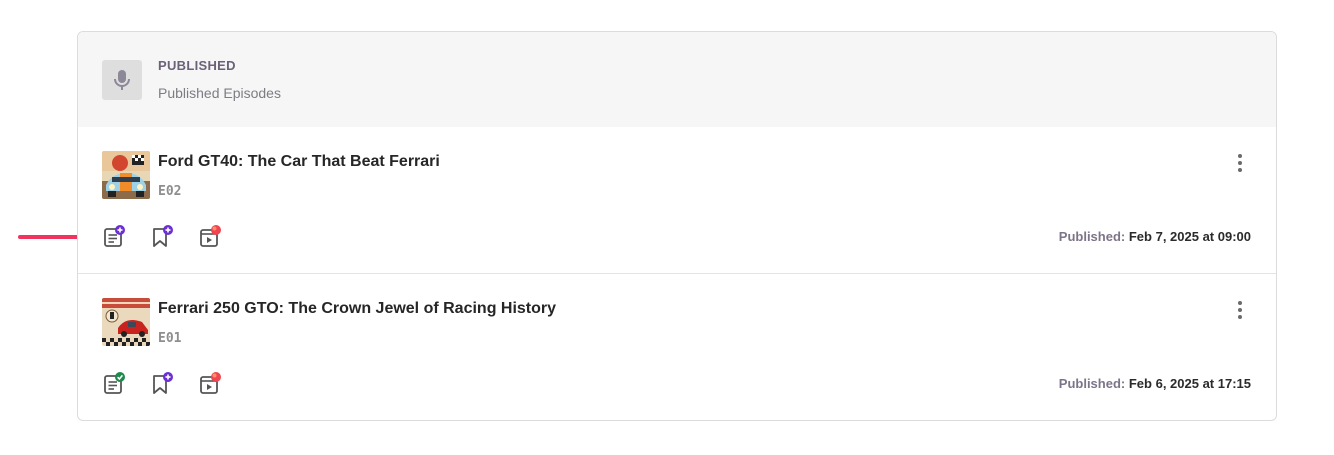 The image size is (1334, 455). Describe the element at coordinates (299, 162) in the screenshot. I see `episode-title: Ford GT40: The Car That Beat Ferrari` at that location.